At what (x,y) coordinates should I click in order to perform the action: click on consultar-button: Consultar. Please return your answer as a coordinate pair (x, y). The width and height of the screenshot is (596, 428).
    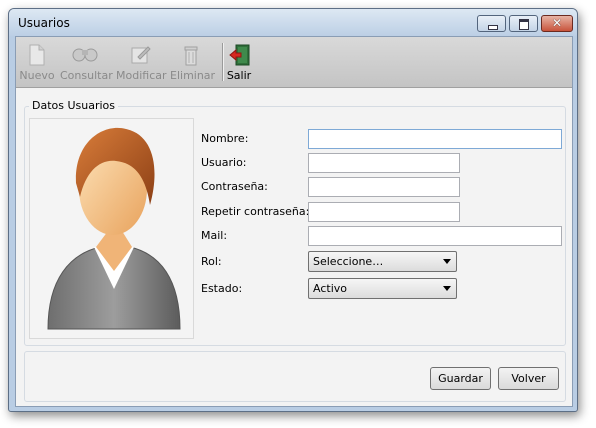
    Looking at the image, I should click on (86, 62).